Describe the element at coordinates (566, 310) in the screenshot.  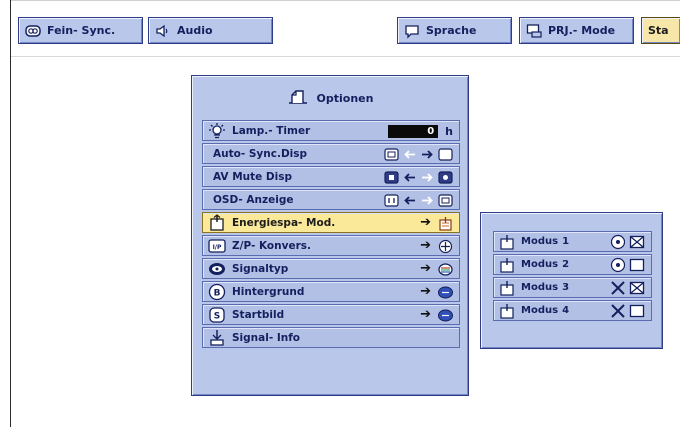
I see `submenu-item-number: 4` at that location.